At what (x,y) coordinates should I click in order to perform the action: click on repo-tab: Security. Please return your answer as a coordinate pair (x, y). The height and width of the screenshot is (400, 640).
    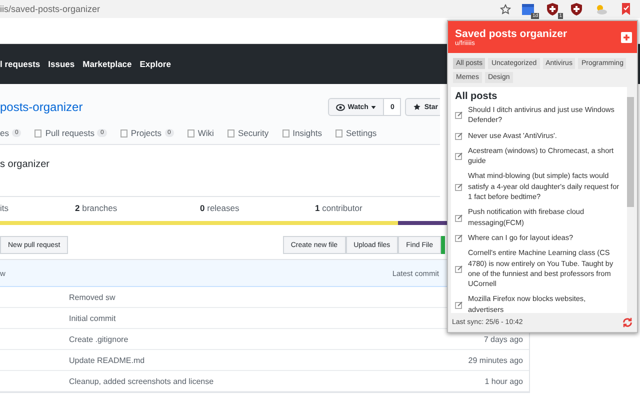
    Looking at the image, I should click on (247, 133).